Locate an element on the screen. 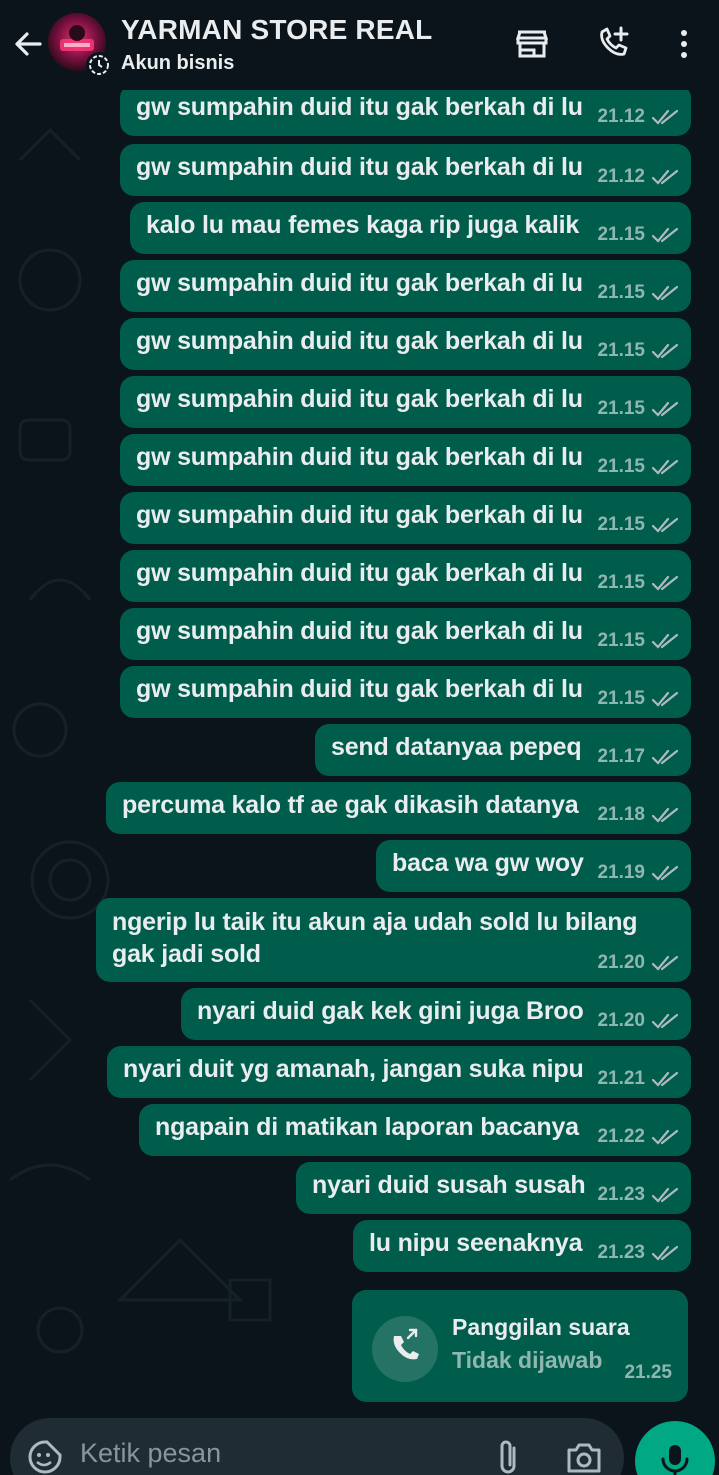  message-meta: 21.22 is located at coordinates (638, 1137).